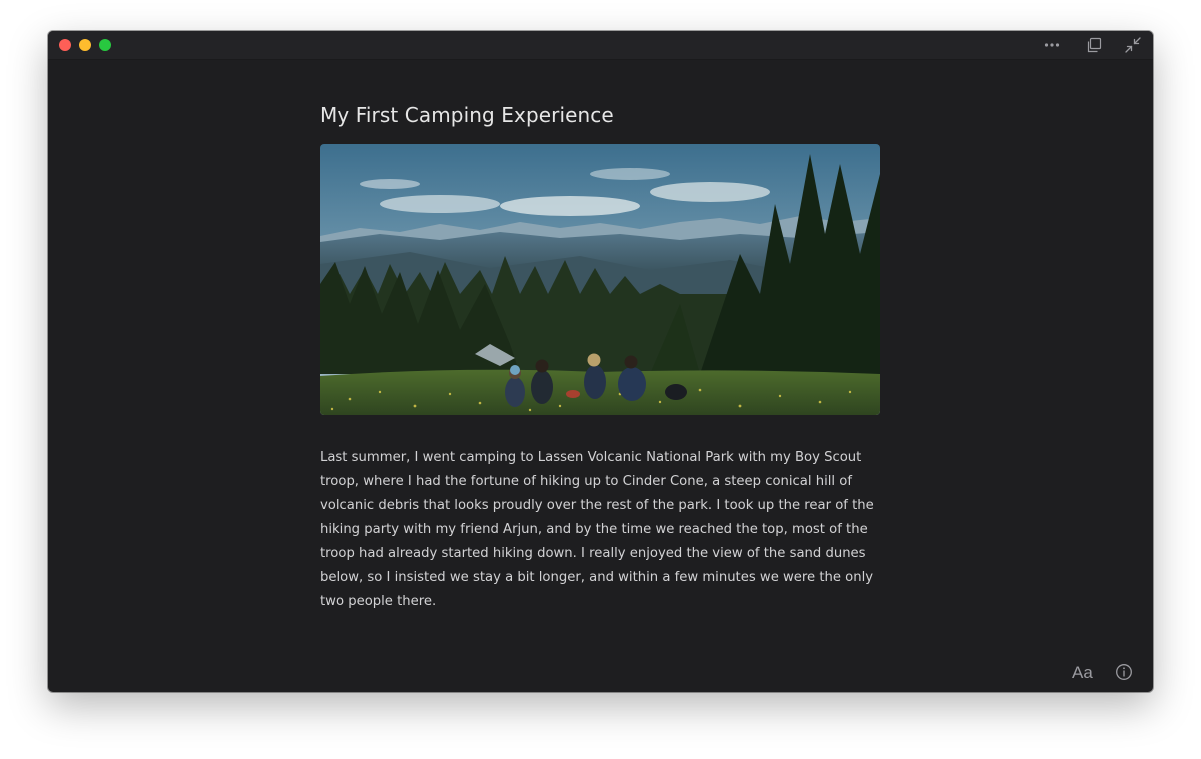  I want to click on title-bar, so click(600, 45).